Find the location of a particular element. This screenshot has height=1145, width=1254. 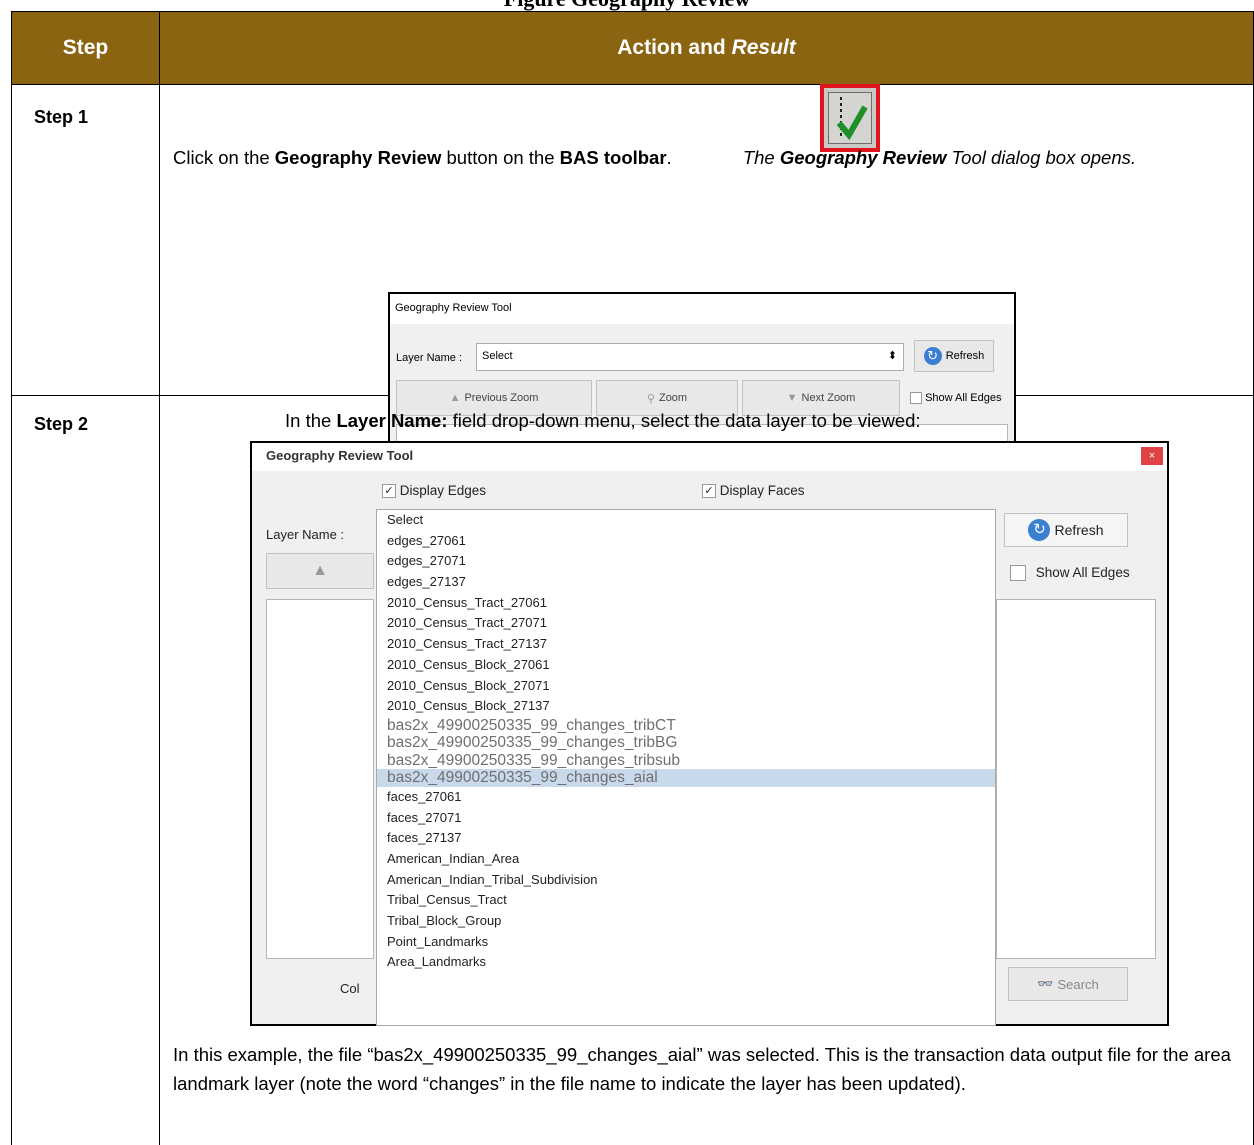

geography-review-icon is located at coordinates (850, 118).